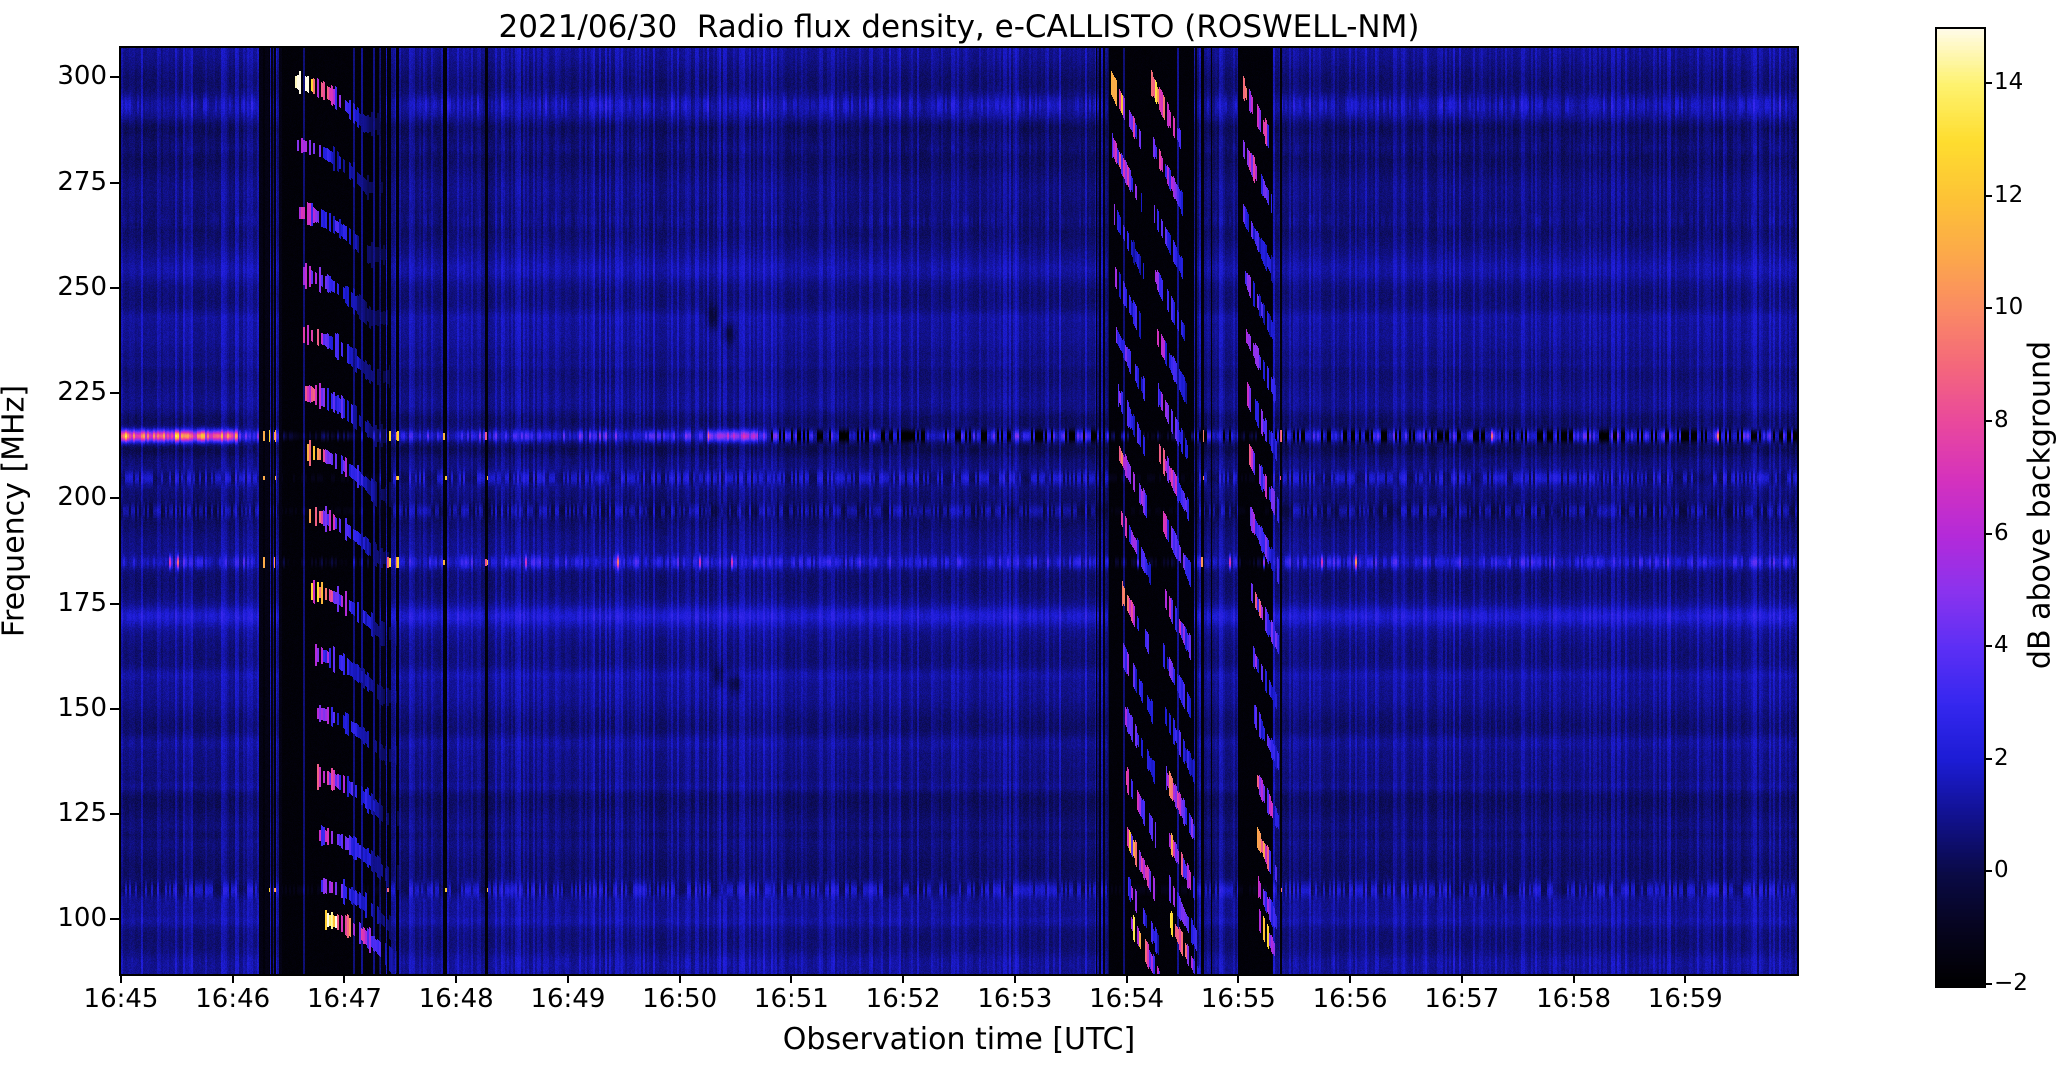 The image size is (2066, 1067). I want to click on y-tick-label: 300, so click(82, 76).